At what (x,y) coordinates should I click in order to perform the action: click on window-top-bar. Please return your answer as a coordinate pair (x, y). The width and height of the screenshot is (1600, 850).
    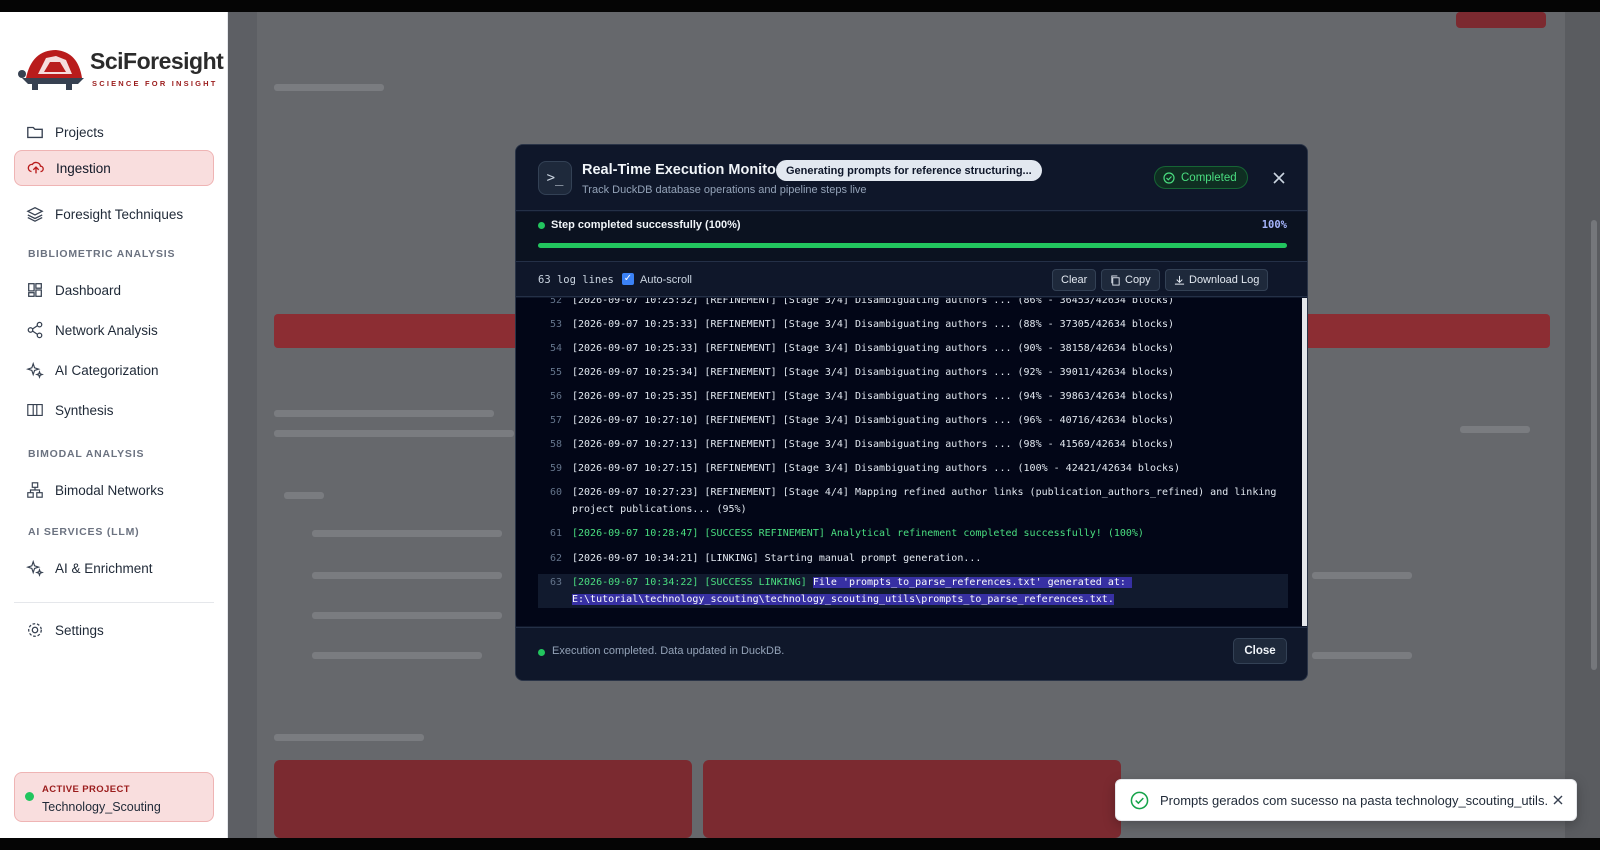
    Looking at the image, I should click on (800, 6).